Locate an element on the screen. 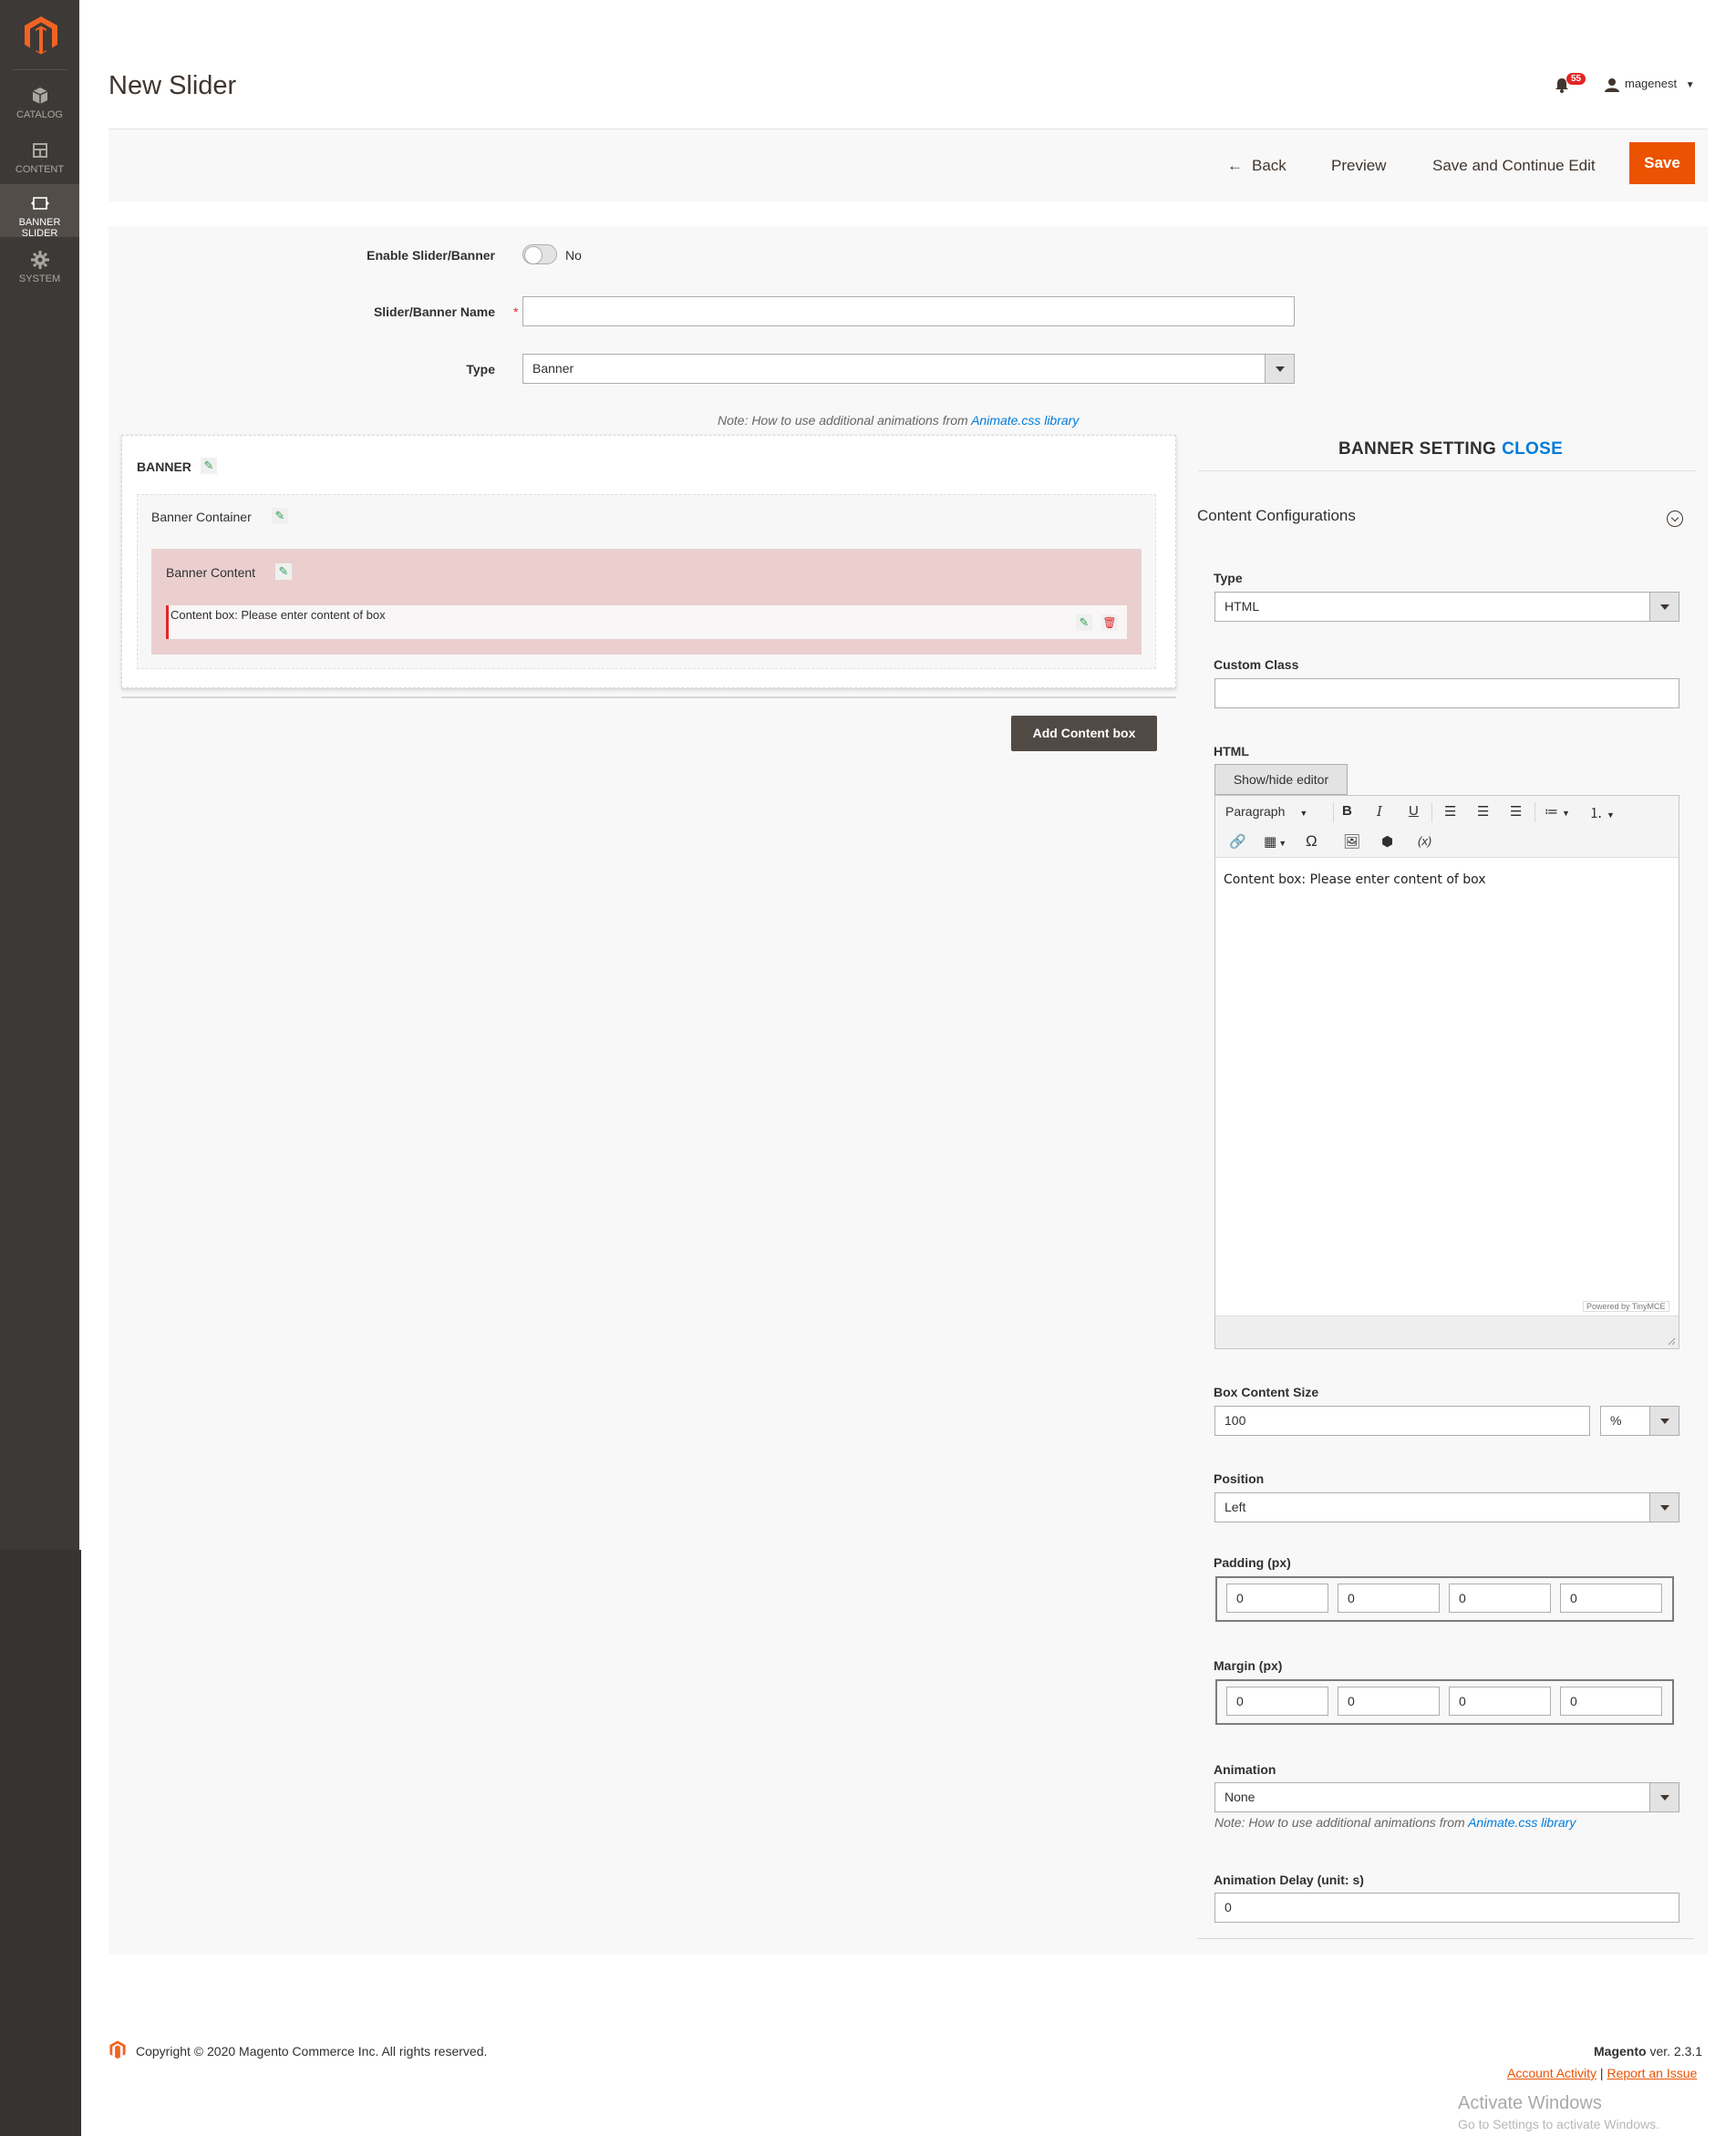 This screenshot has height=2136, width=1736. panel-divider is located at coordinates (1447, 471).